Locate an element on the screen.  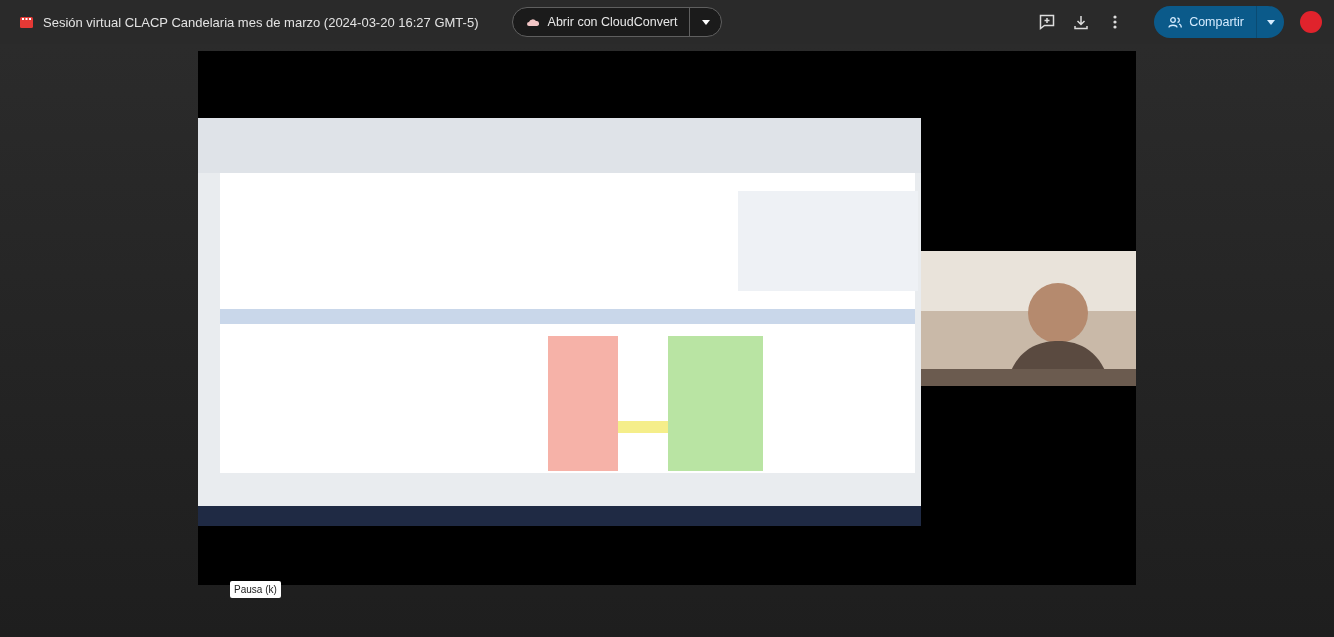
more-icon is located at coordinates (1115, 22).